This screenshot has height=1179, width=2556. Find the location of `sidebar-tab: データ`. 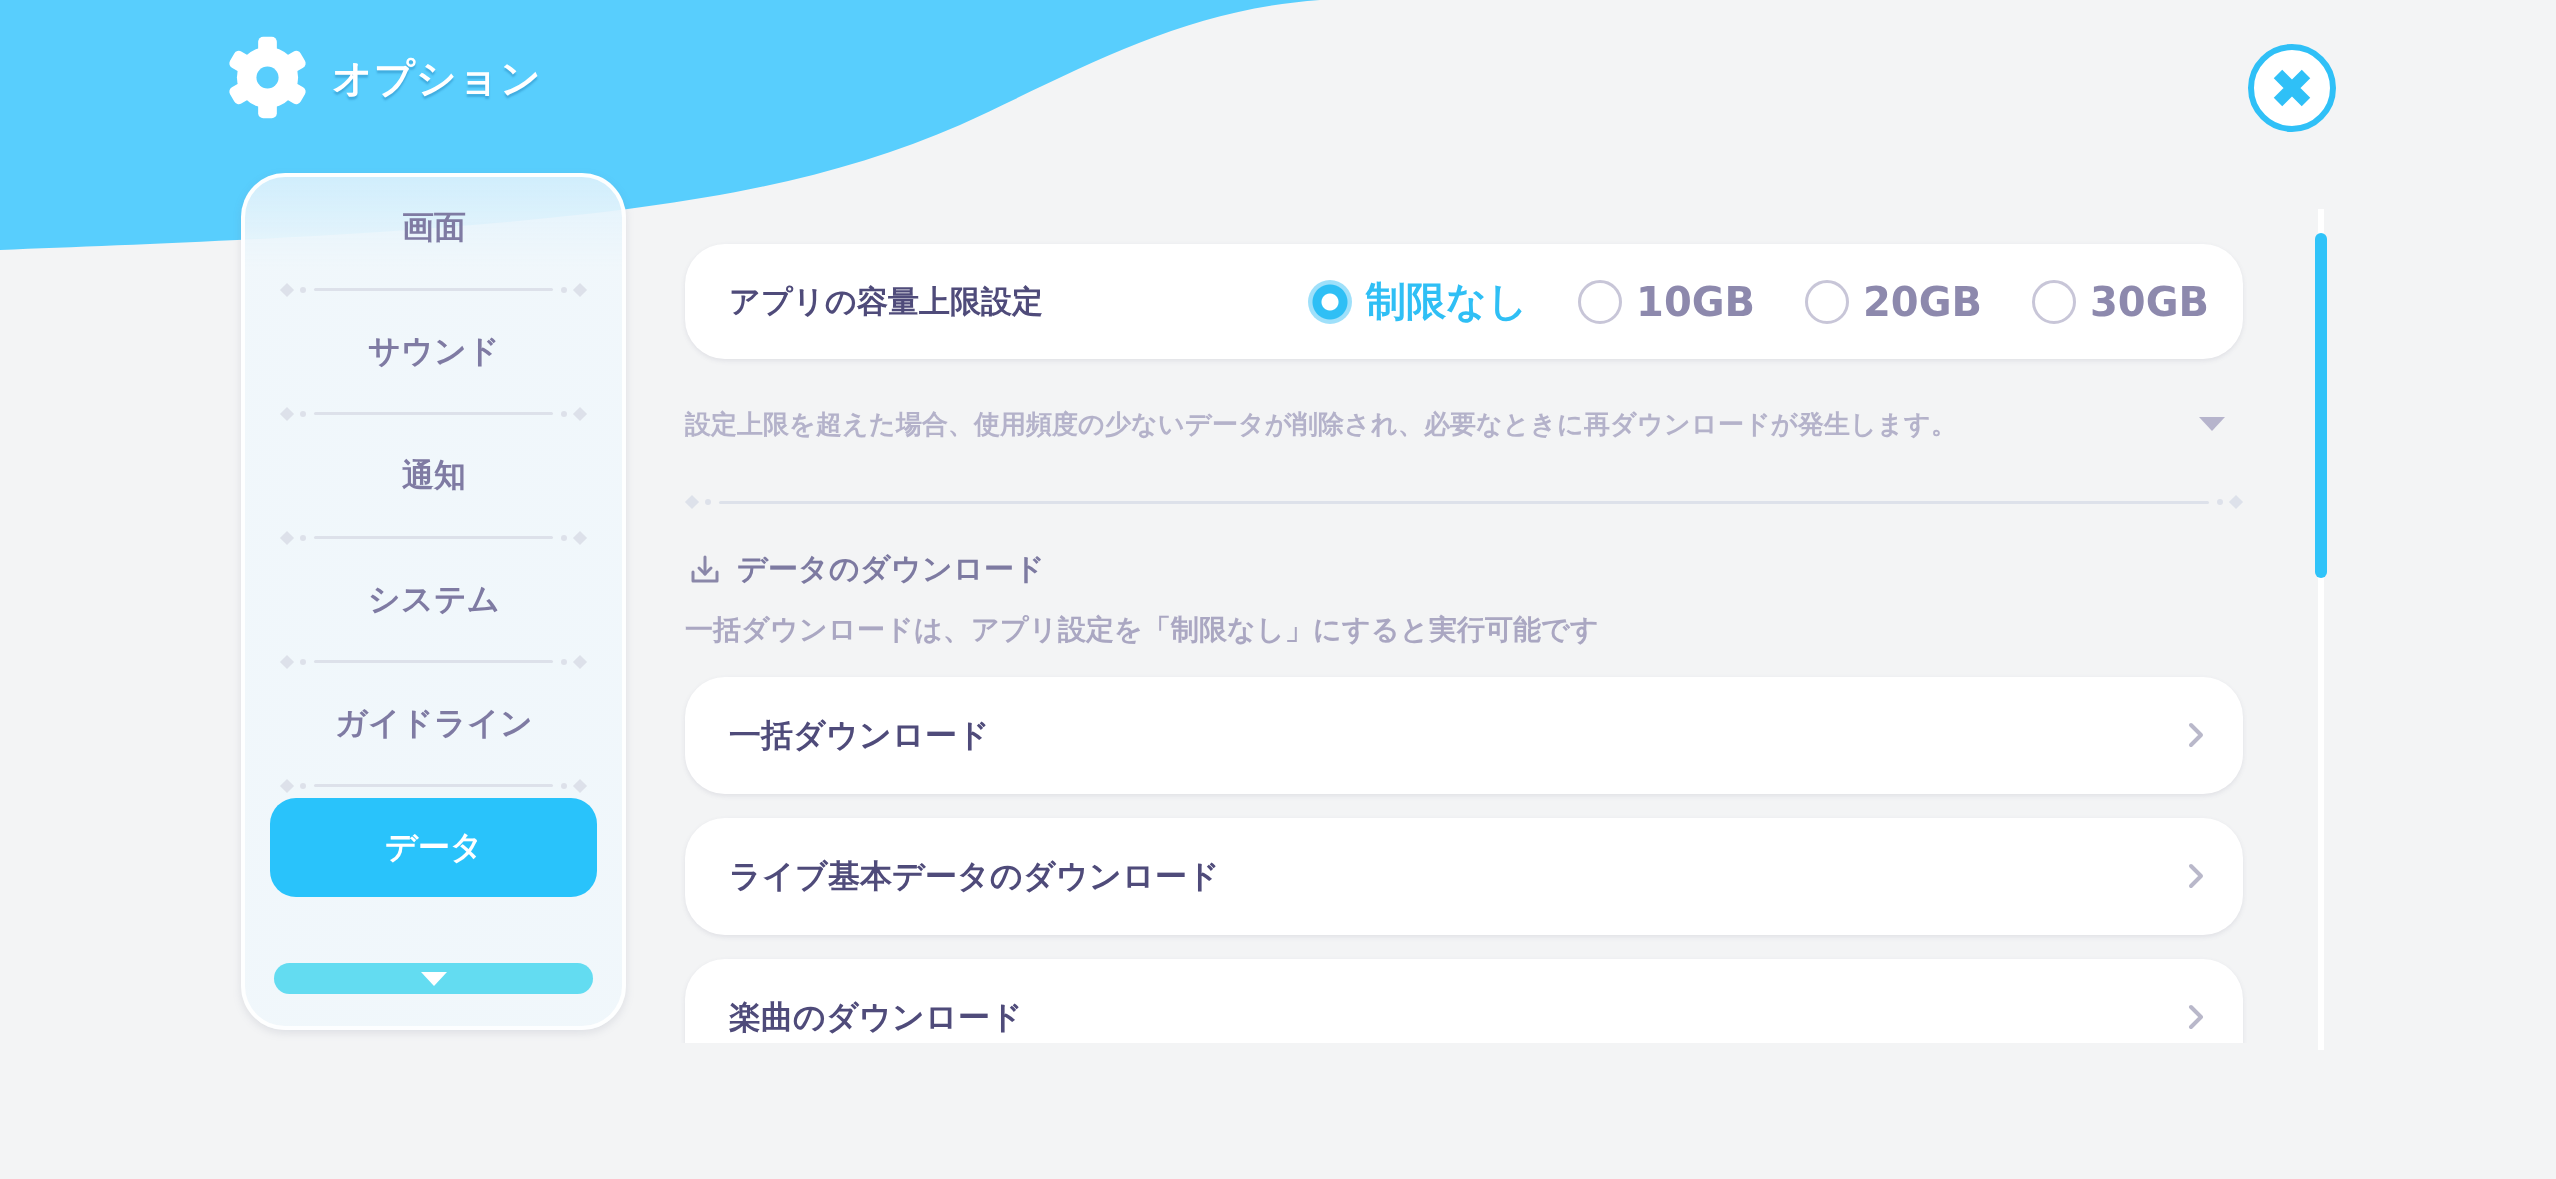

sidebar-tab: データ is located at coordinates (433, 847).